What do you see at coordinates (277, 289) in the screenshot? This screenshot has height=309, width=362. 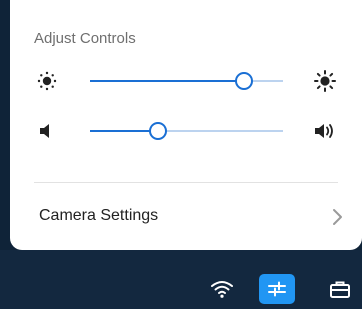 I see `quick-controls-icon` at bounding box center [277, 289].